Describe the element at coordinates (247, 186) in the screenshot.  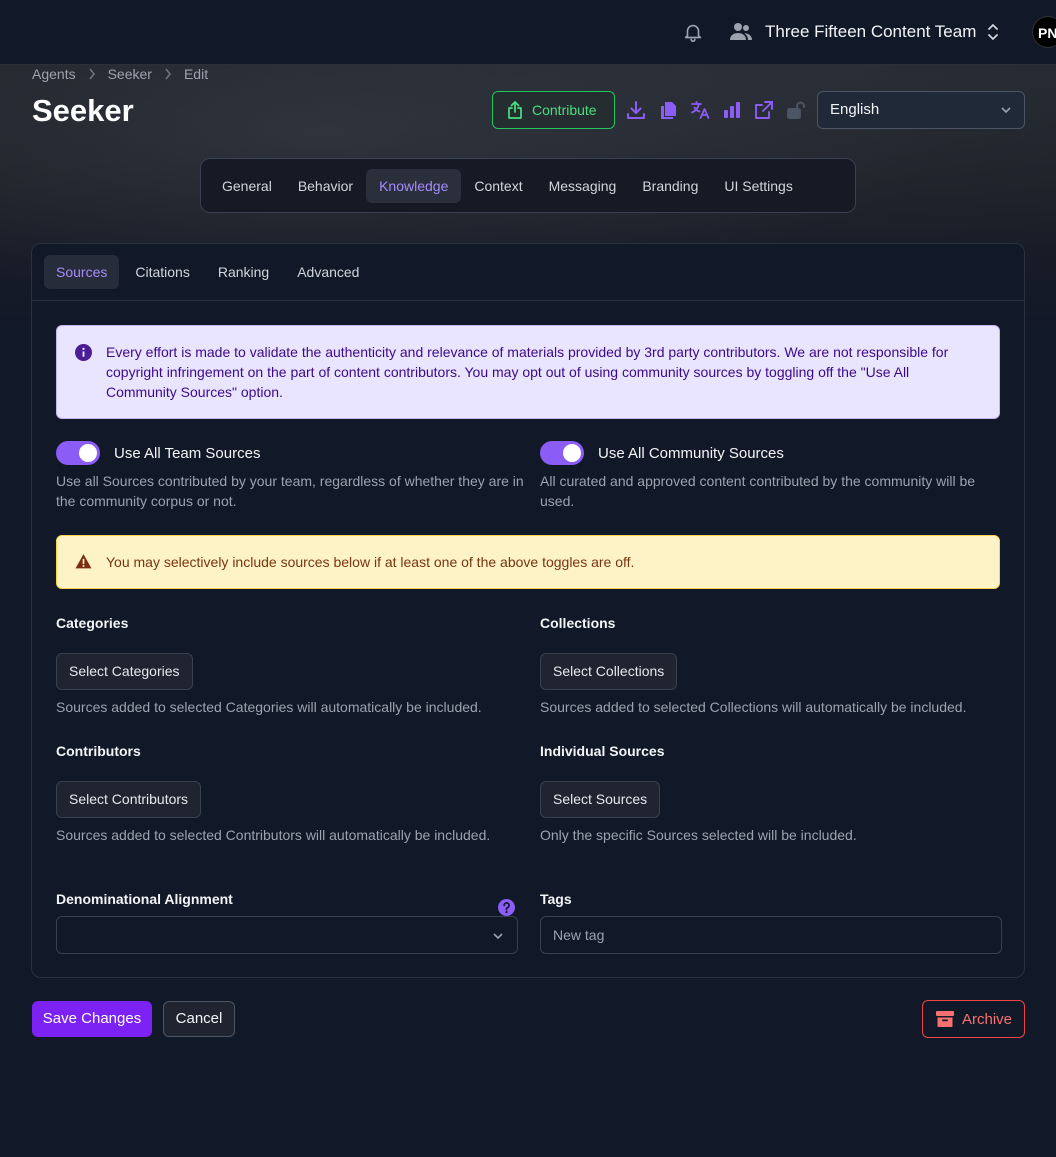
I see `tab-general: General` at that location.